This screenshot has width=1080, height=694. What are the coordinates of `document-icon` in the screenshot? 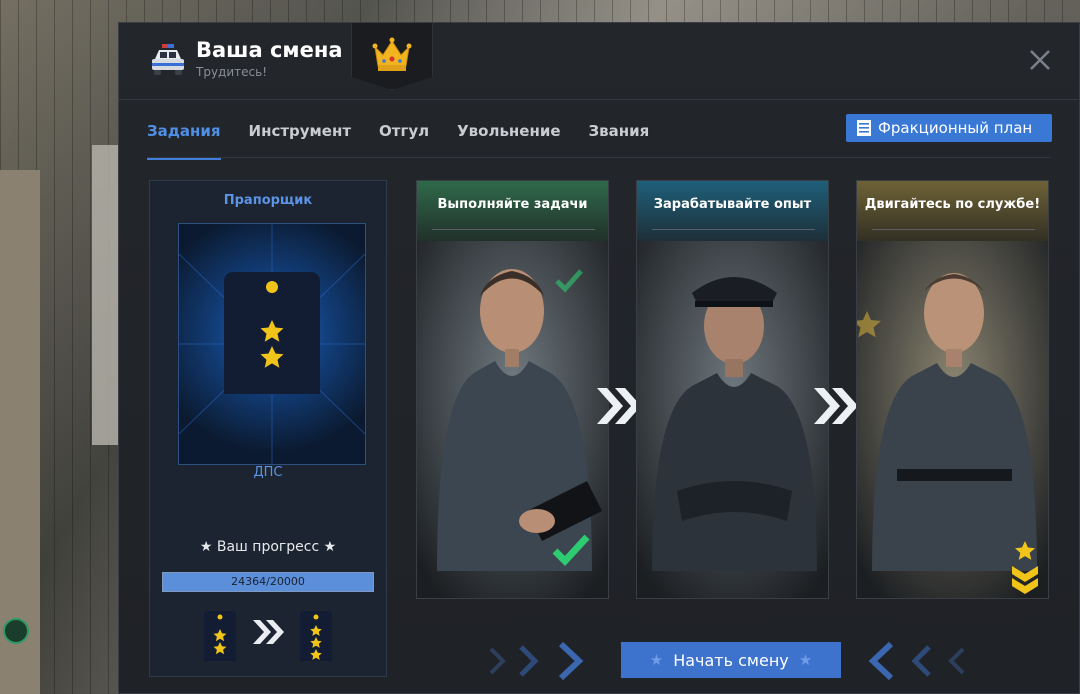 It's located at (864, 128).